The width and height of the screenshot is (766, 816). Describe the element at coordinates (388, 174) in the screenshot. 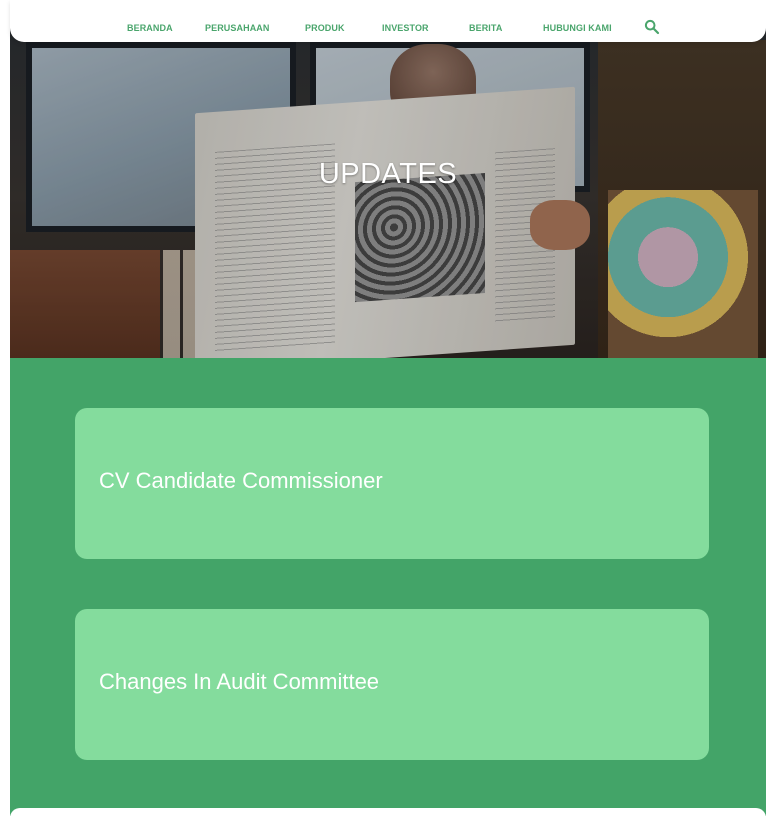

I see `page-title: UPDATES` at that location.